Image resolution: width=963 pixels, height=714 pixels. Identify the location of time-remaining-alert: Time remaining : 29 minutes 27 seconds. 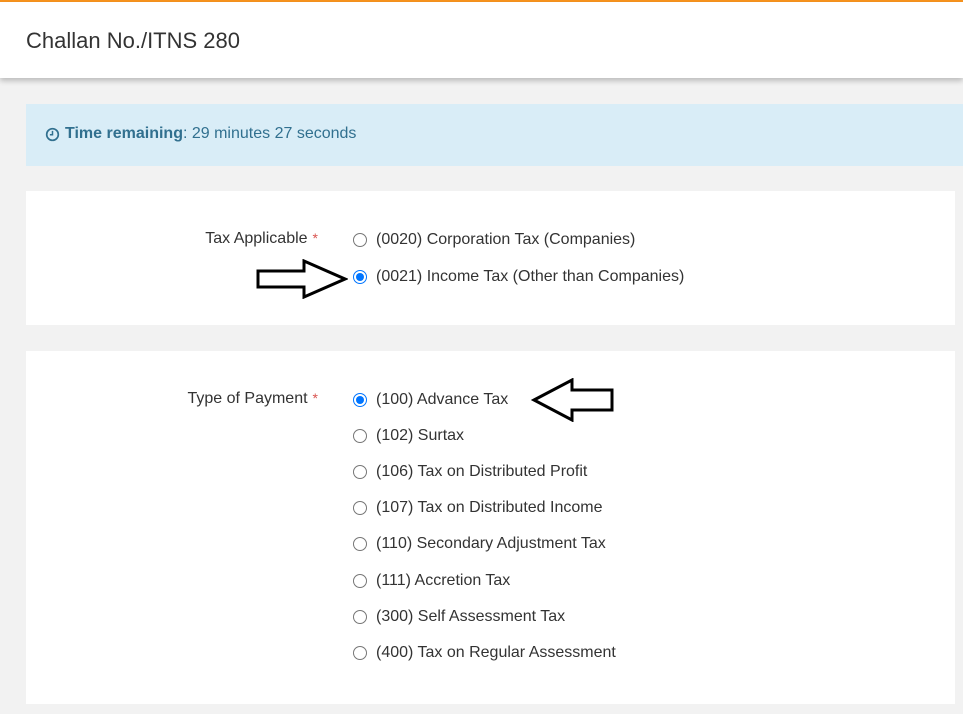
(494, 135).